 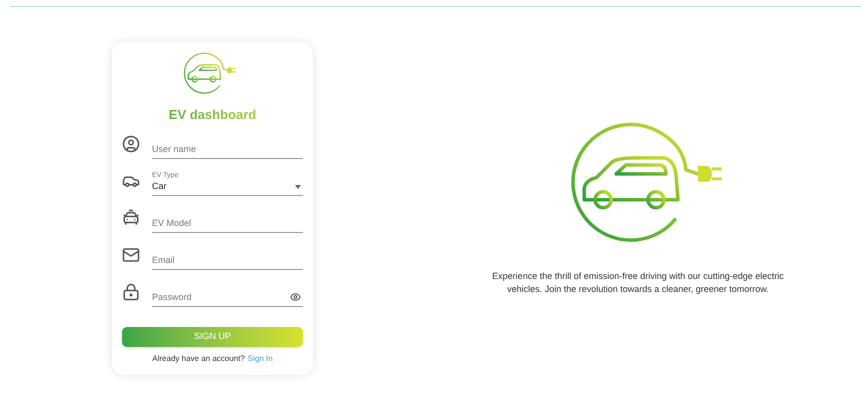 I want to click on hero-text: Experience the thrill of emission-free driving with our cutting-edge electric vehicles. Join the revolution towards a cleaner, greener tomorrow., so click(x=638, y=283).